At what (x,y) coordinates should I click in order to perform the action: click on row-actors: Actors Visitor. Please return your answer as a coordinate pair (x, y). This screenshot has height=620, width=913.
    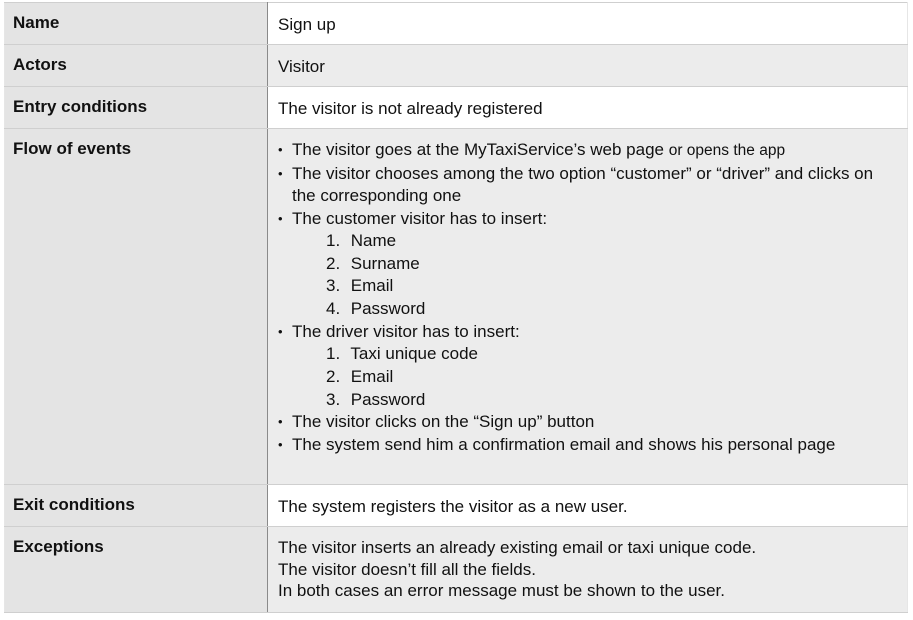
    Looking at the image, I should click on (456, 65).